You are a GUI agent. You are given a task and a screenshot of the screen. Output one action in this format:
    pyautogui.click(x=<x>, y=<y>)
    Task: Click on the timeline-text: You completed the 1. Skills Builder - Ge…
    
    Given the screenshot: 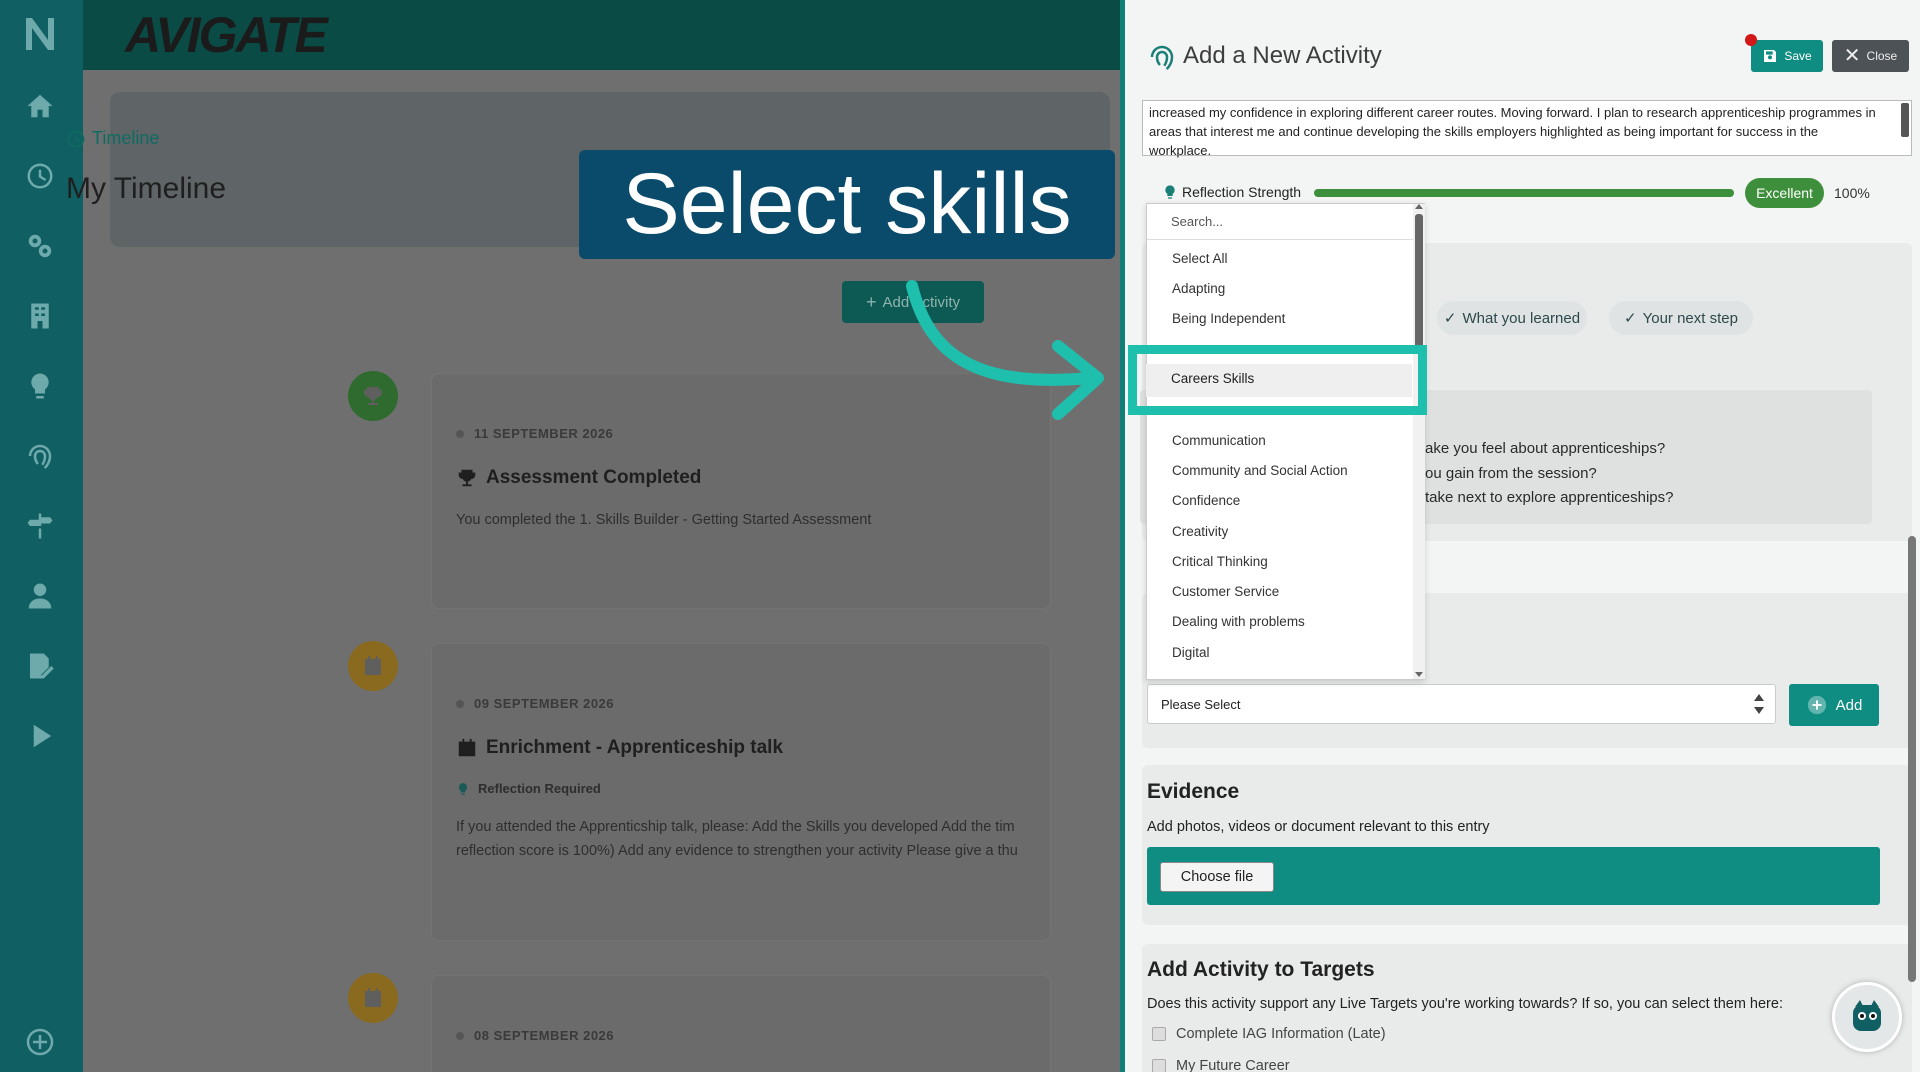 What is the action you would take?
    pyautogui.click(x=664, y=520)
    